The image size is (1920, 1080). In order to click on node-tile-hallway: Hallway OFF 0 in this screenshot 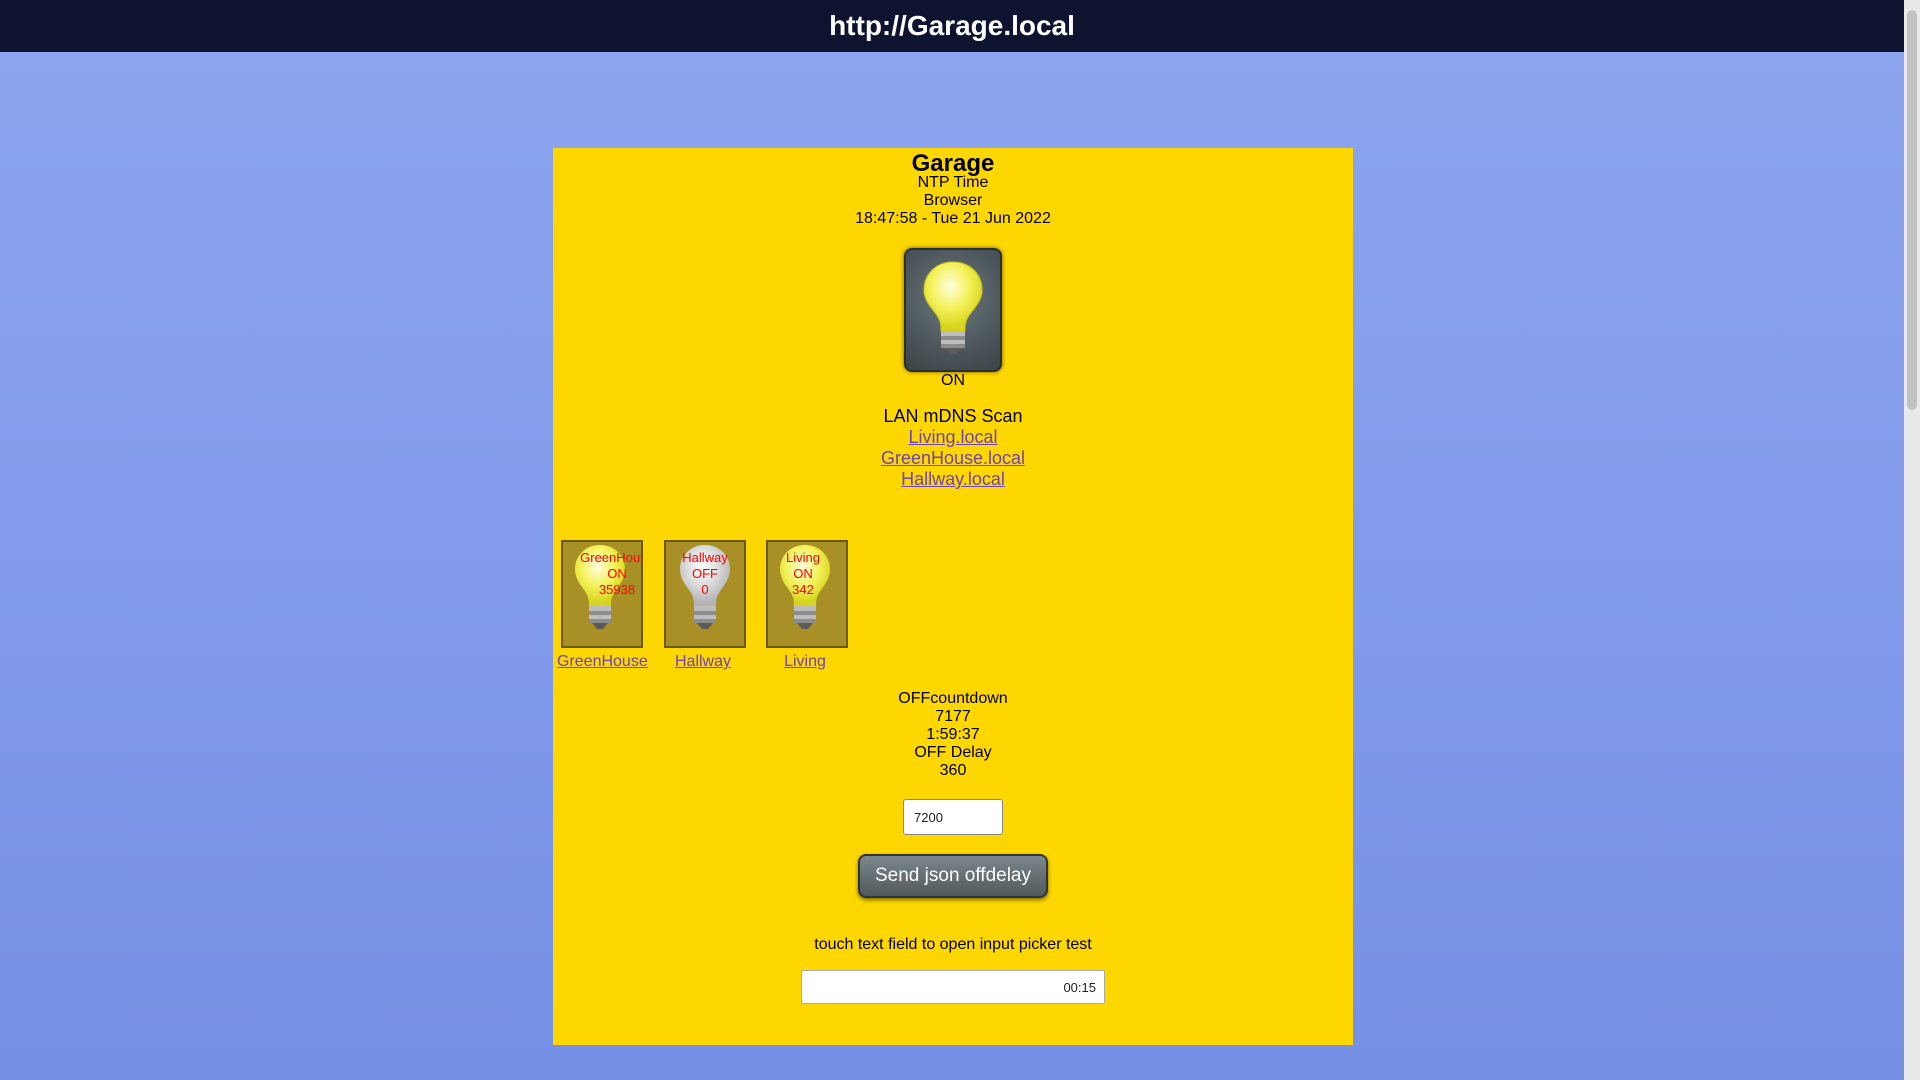, I will do `click(705, 594)`.